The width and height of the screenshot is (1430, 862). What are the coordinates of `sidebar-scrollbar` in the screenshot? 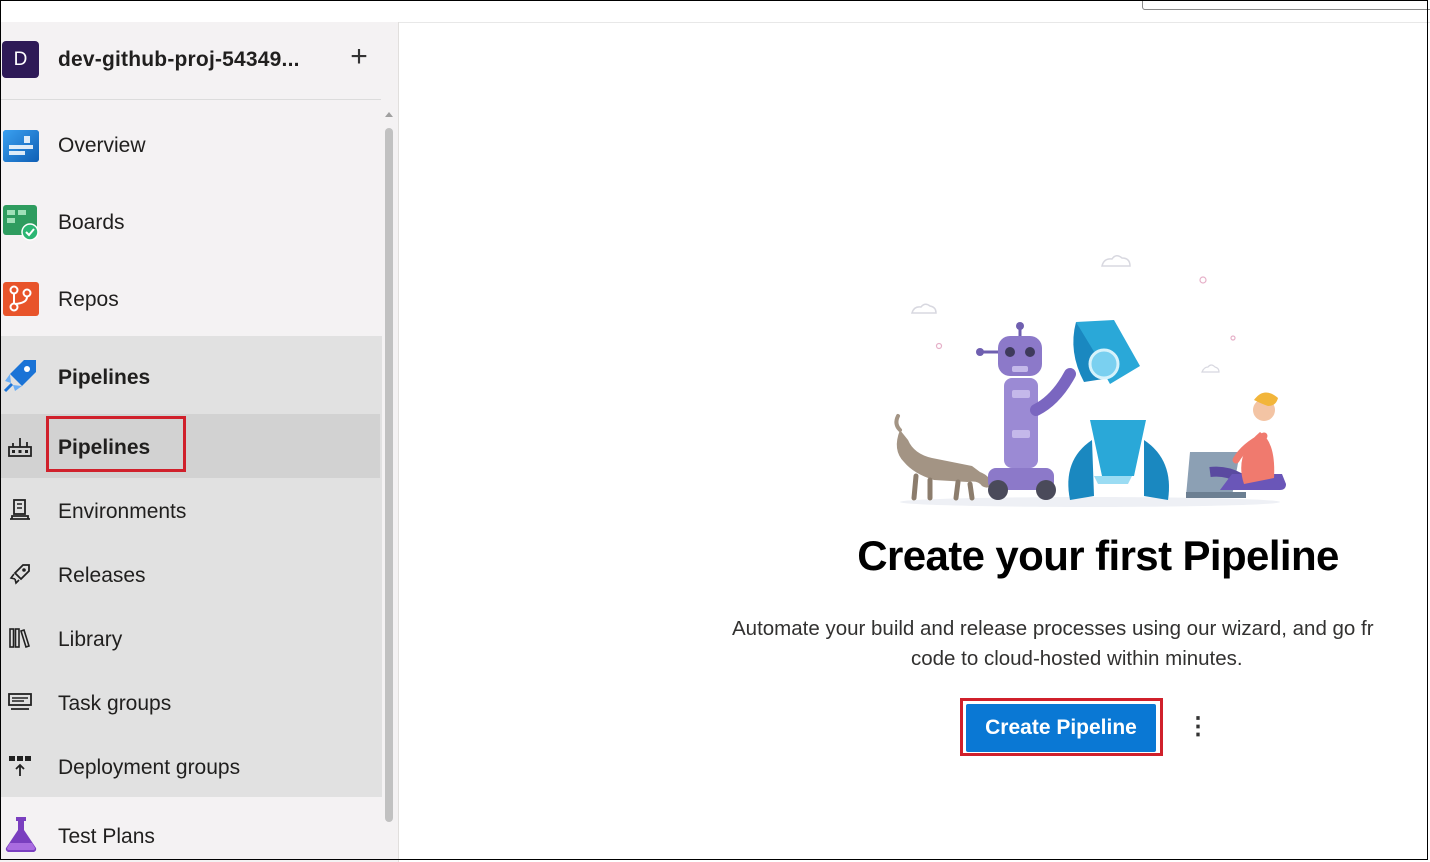 It's located at (389, 482).